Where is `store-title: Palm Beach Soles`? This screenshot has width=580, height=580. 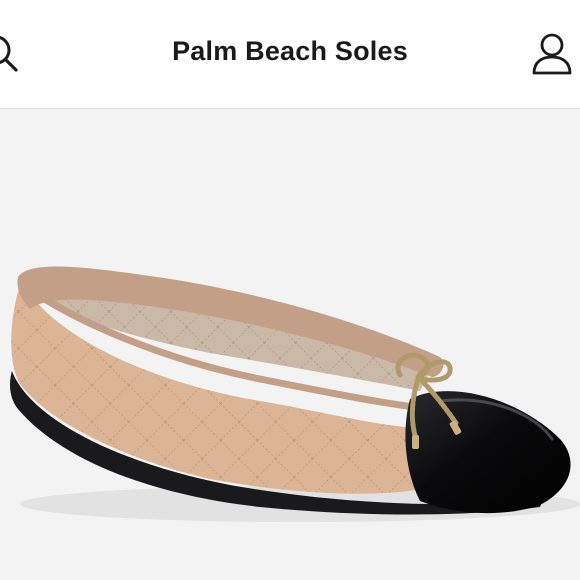
store-title: Palm Beach Soles is located at coordinates (290, 51).